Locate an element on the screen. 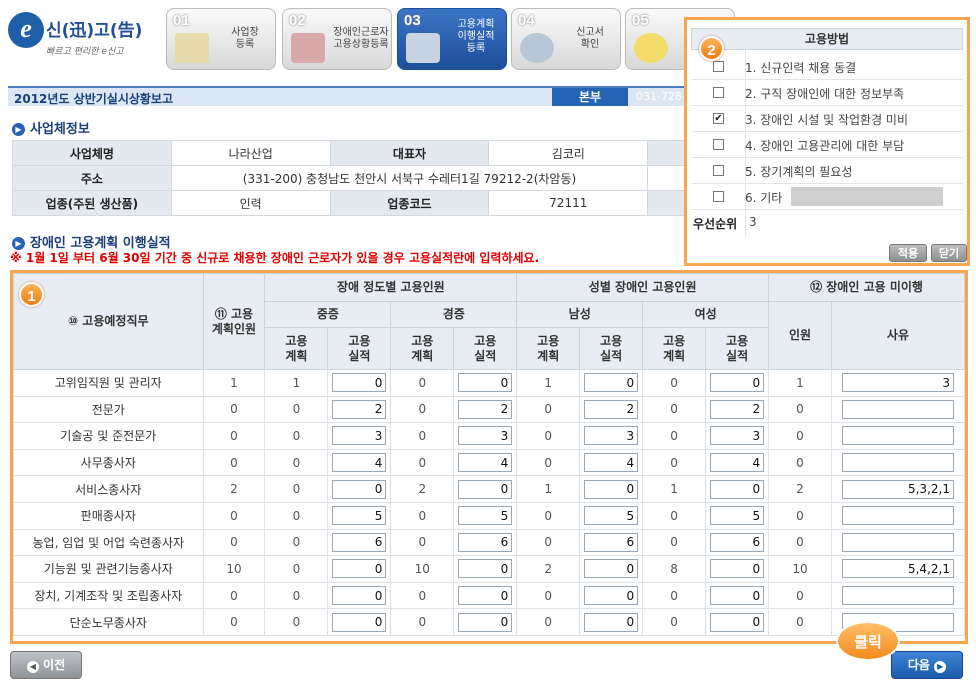 Image resolution: width=976 pixels, height=695 pixels. magnifier-icon is located at coordinates (537, 48).